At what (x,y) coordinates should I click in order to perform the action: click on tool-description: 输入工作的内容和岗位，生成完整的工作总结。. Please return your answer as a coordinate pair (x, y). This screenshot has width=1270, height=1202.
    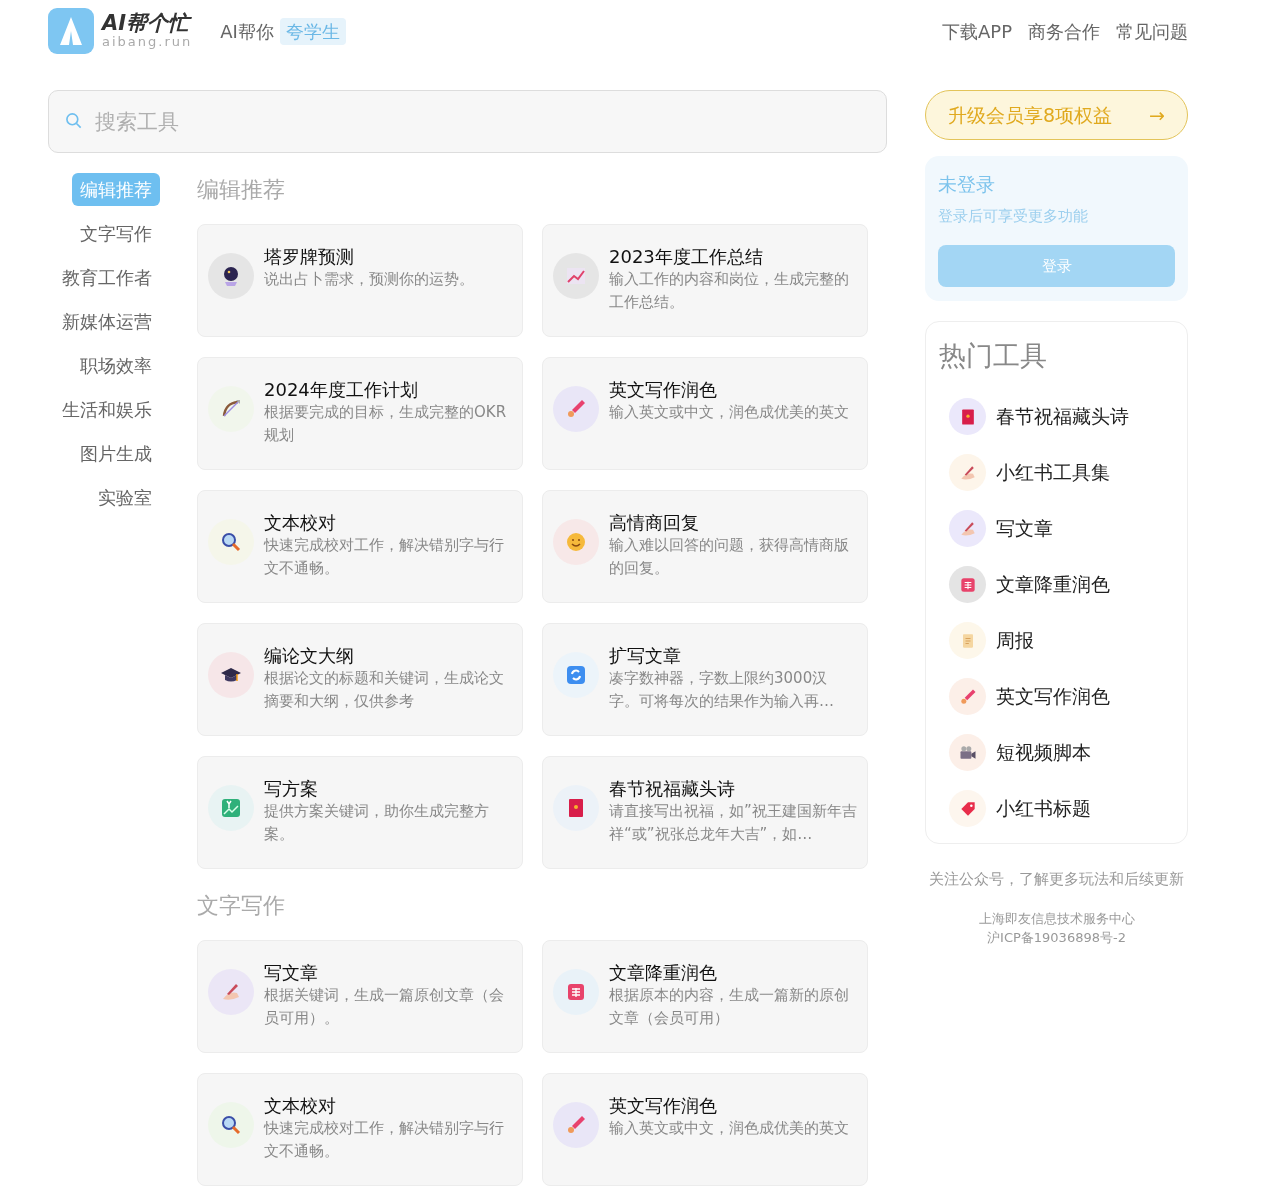
    Looking at the image, I should click on (729, 291).